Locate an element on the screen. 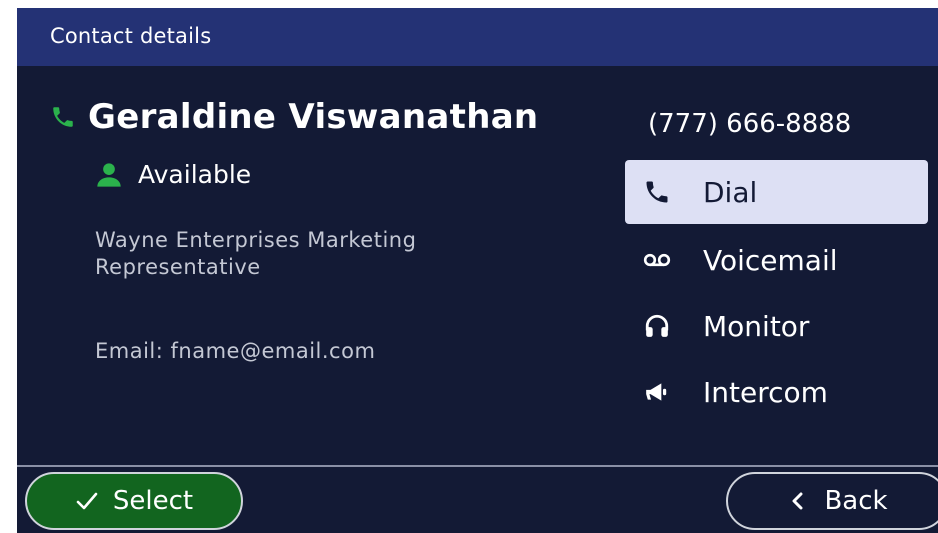 The width and height of the screenshot is (938, 533). select-button: Select is located at coordinates (134, 501).